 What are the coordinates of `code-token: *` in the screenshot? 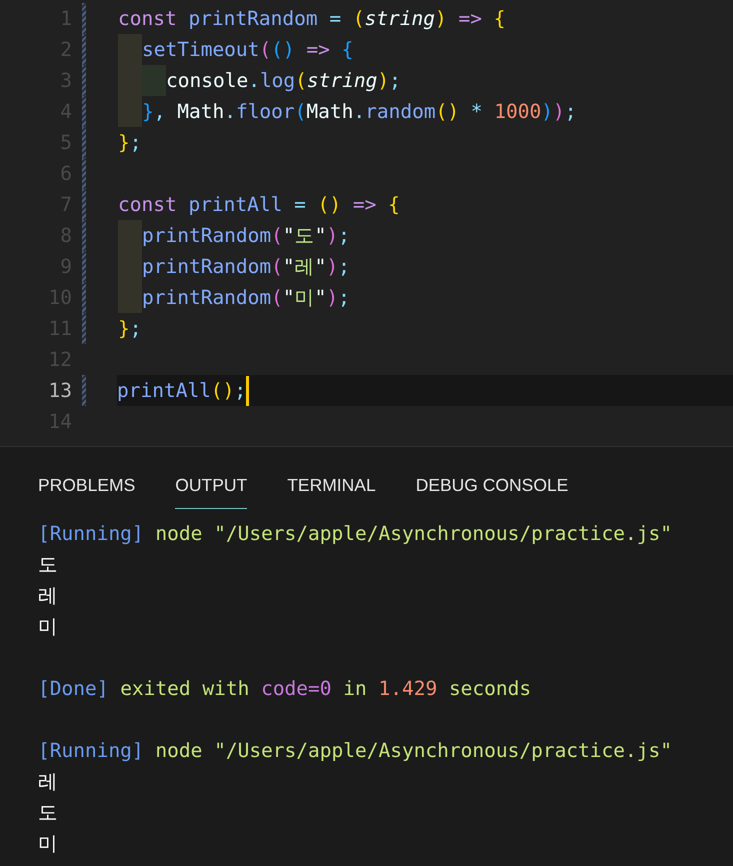 It's located at (477, 111).